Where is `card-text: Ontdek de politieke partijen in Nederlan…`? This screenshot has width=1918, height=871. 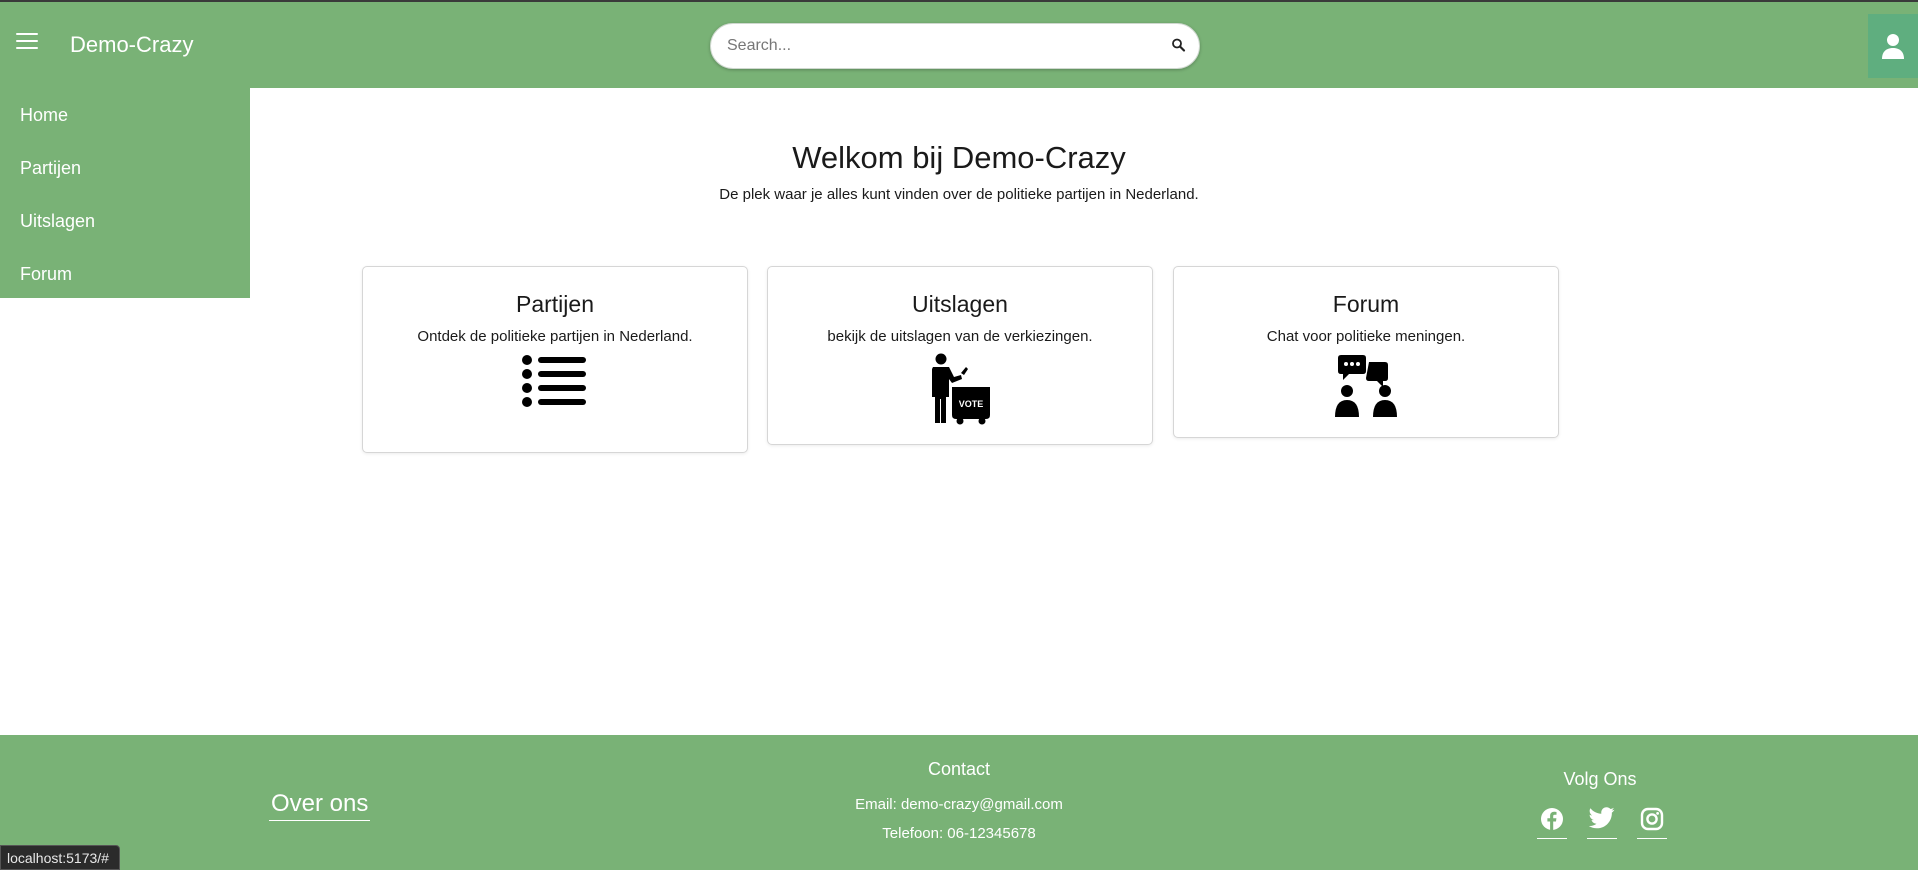 card-text: Ontdek de politieke partijen in Nederlan… is located at coordinates (555, 336).